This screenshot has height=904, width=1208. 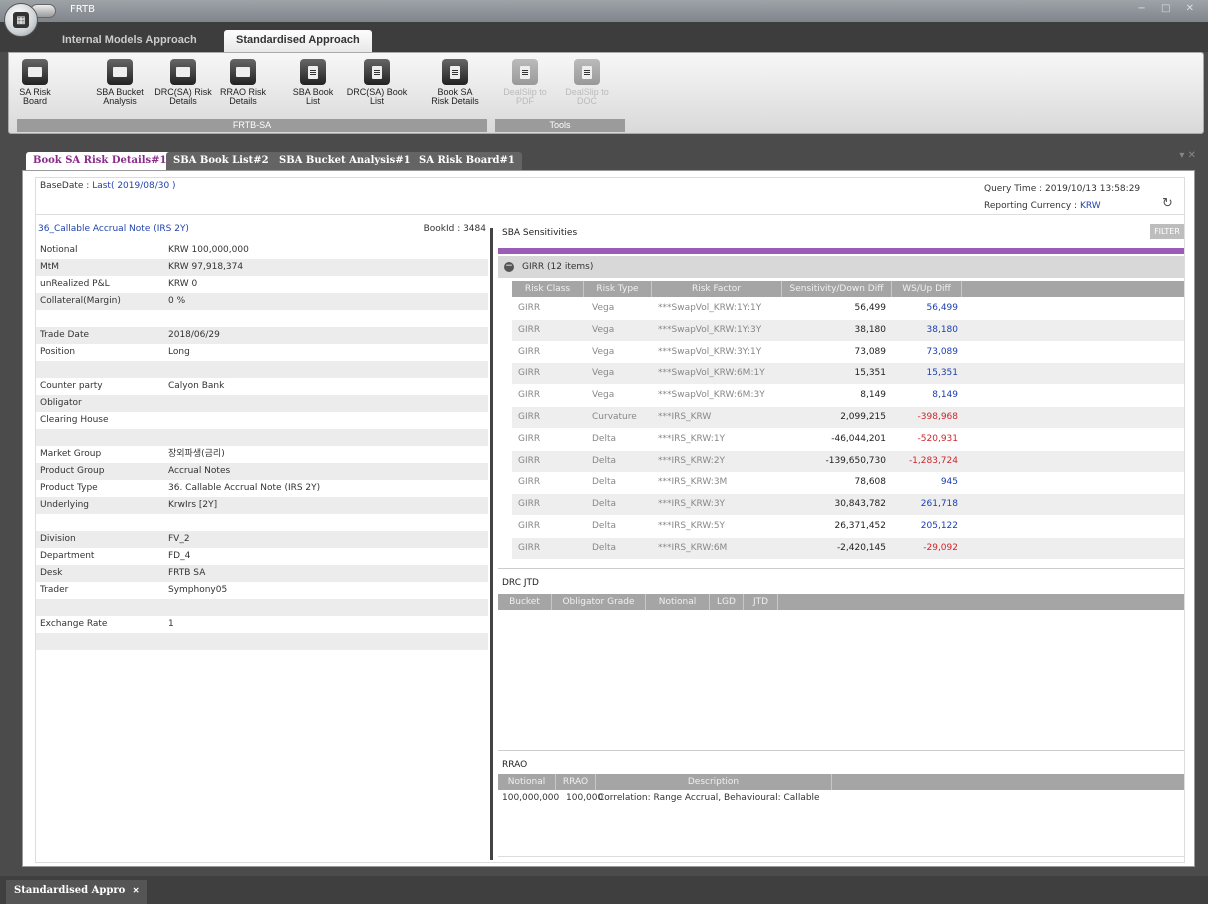 What do you see at coordinates (177, 301) in the screenshot?
I see `field-value: 0 %` at bounding box center [177, 301].